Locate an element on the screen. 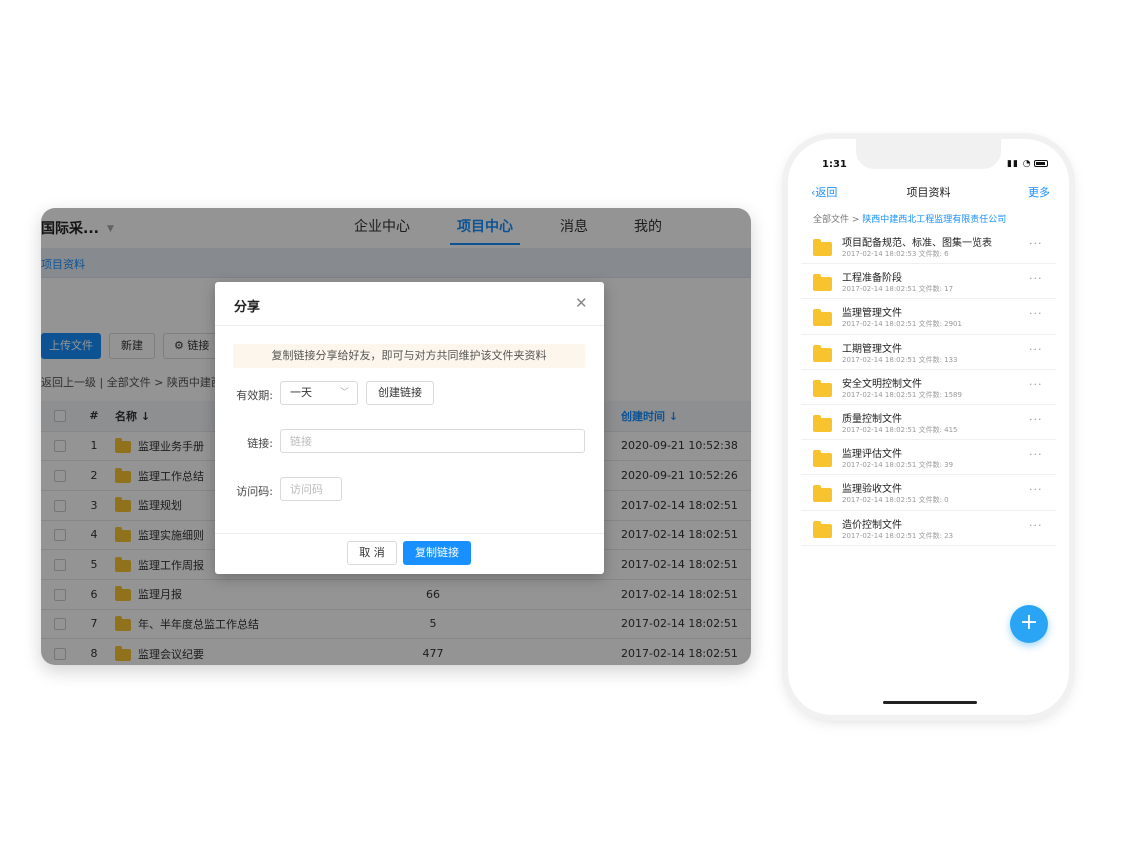 The image size is (1128, 858). mobile-breadcrumb: 全部文件 > 陕西中建西北工程监理有限责任公司 is located at coordinates (909, 218).